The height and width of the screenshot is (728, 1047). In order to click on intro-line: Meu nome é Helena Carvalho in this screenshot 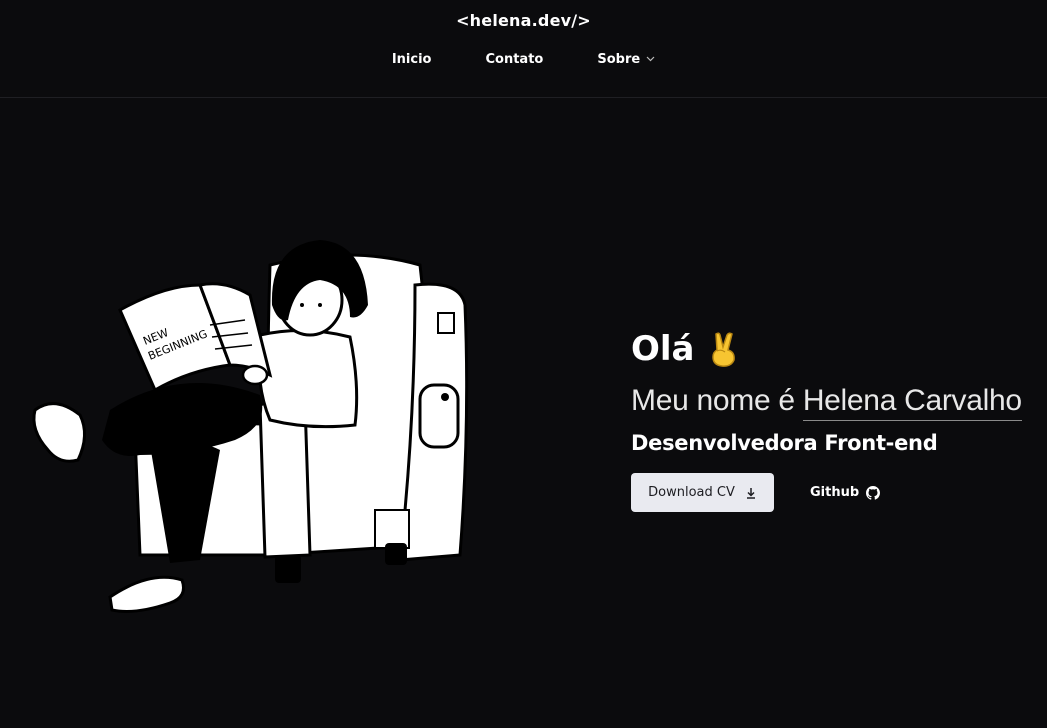, I will do `click(831, 402)`.